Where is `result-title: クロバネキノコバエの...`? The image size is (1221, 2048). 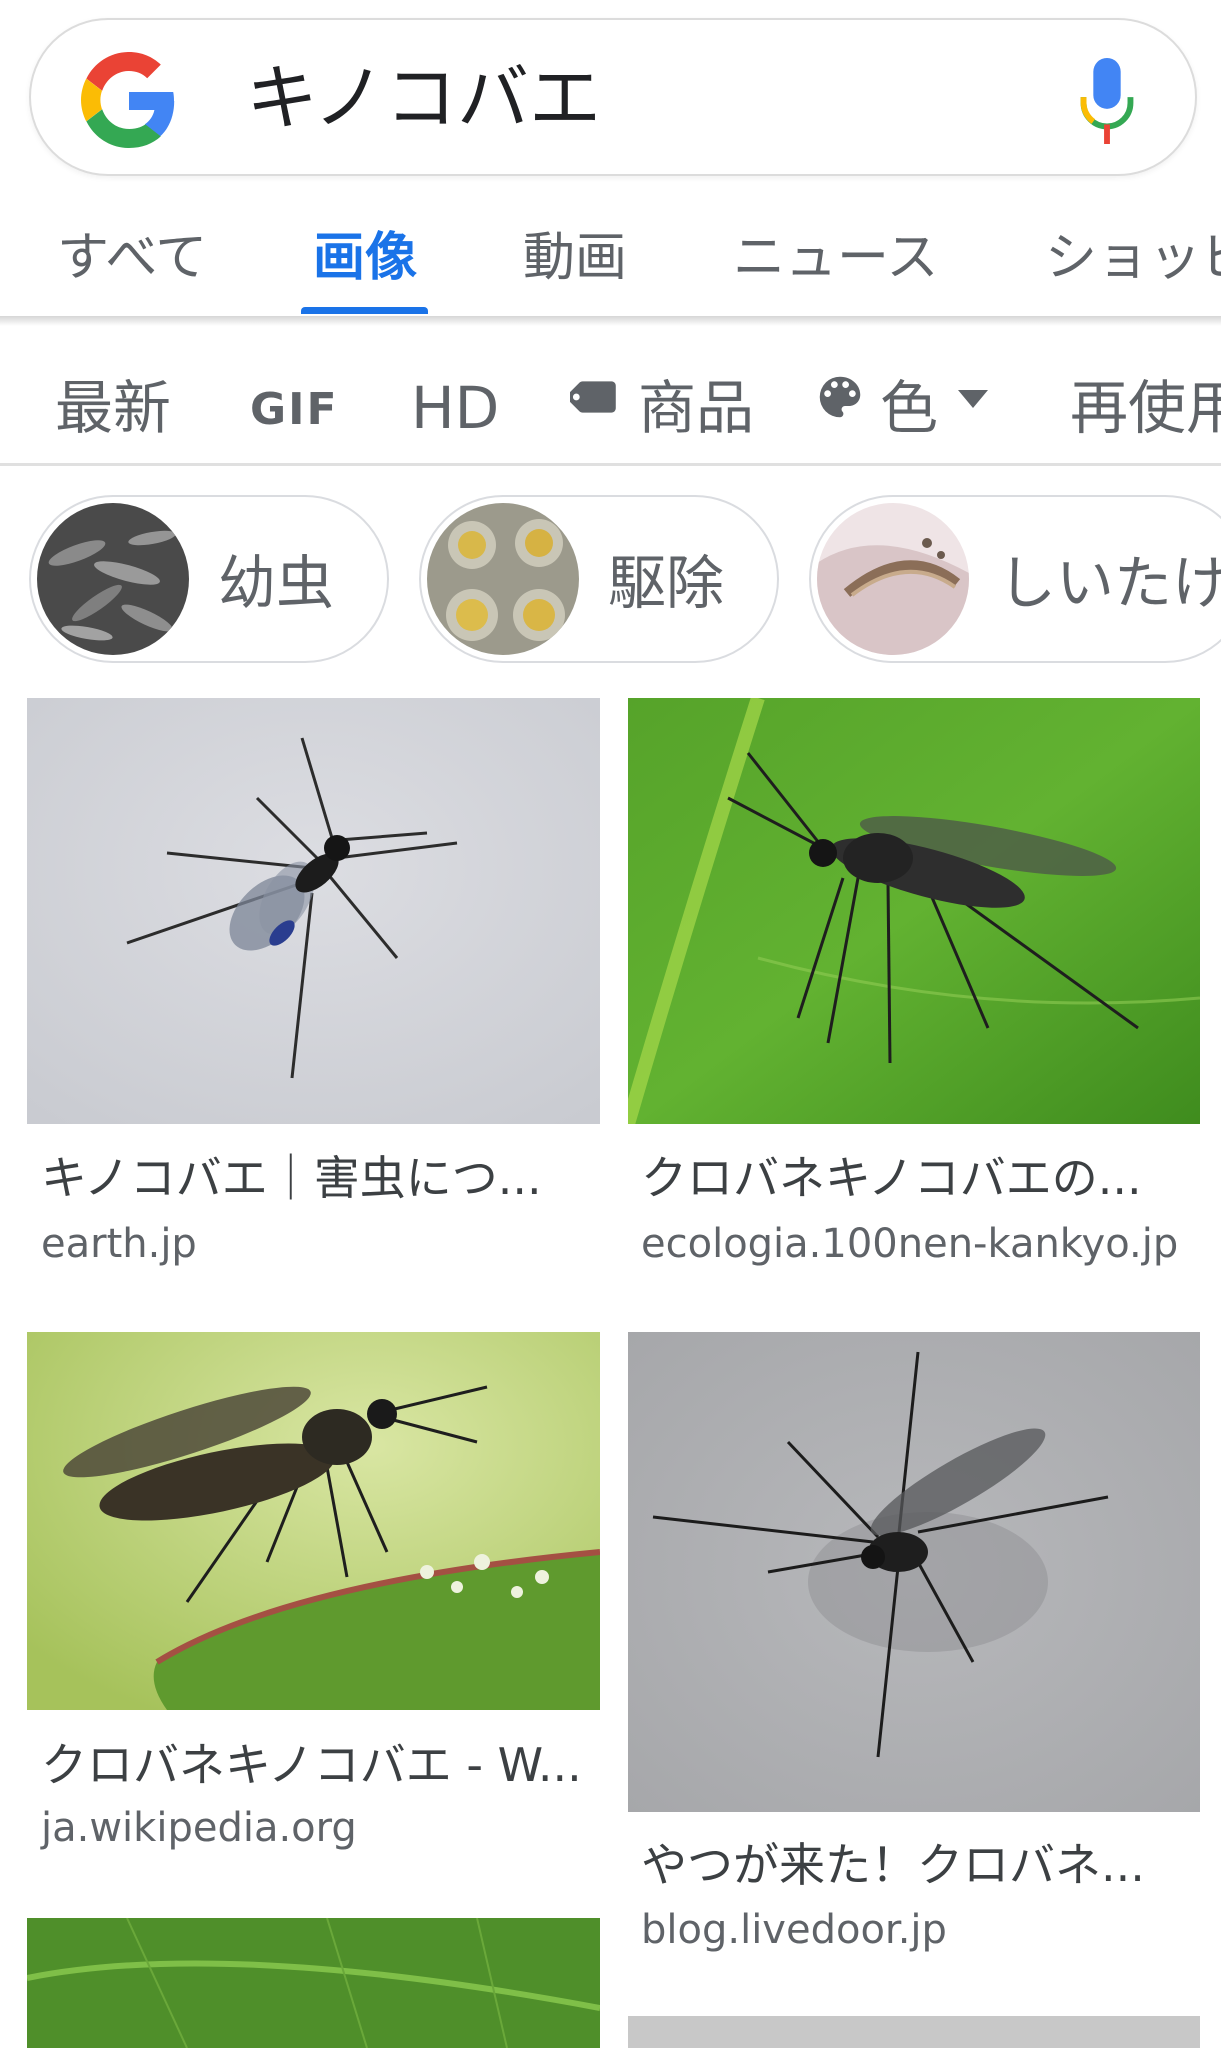 result-title: クロバネキノコバエの... is located at coordinates (891, 1178).